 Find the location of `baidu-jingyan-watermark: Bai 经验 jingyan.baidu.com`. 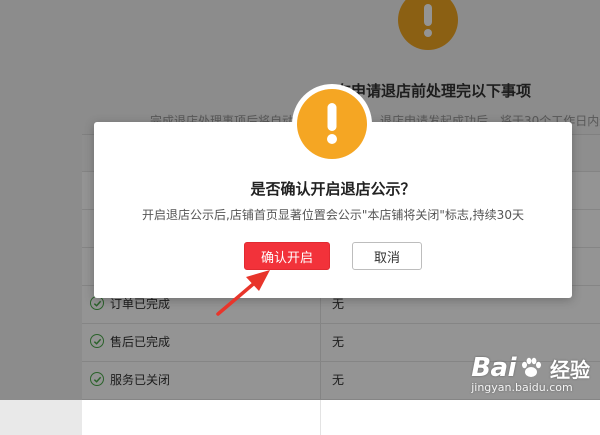

baidu-jingyan-watermark: Bai 经验 jingyan.baidu.com is located at coordinates (530, 373).